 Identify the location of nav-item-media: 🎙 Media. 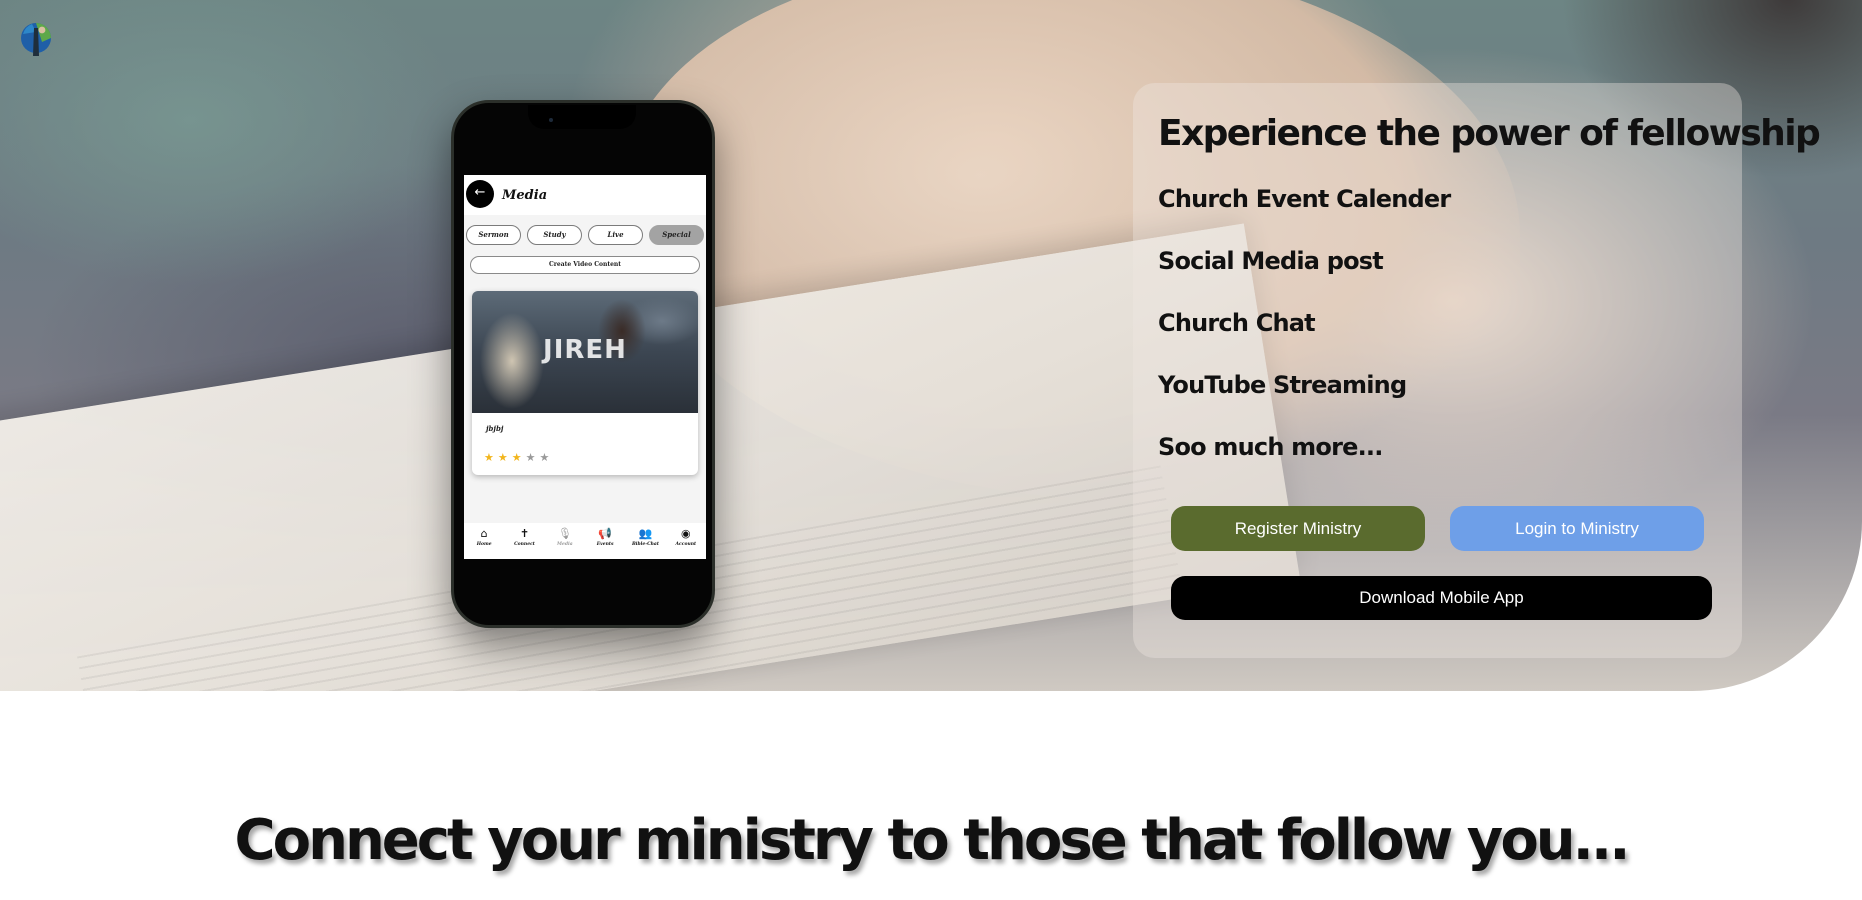
(565, 537).